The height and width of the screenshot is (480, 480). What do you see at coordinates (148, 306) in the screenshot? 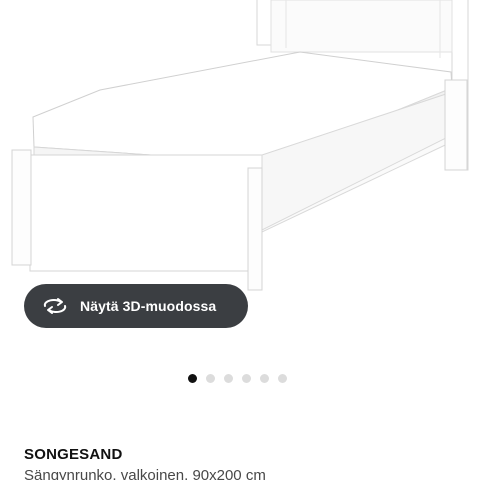
I see `view-in-3d-label: Näytä 3D-muodossa` at bounding box center [148, 306].